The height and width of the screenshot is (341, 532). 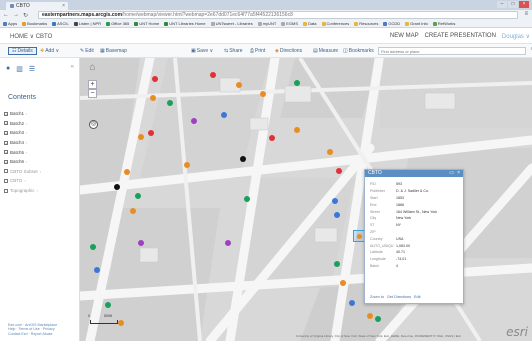 I want to click on layer-item: CBTO ›, so click(x=40, y=181).